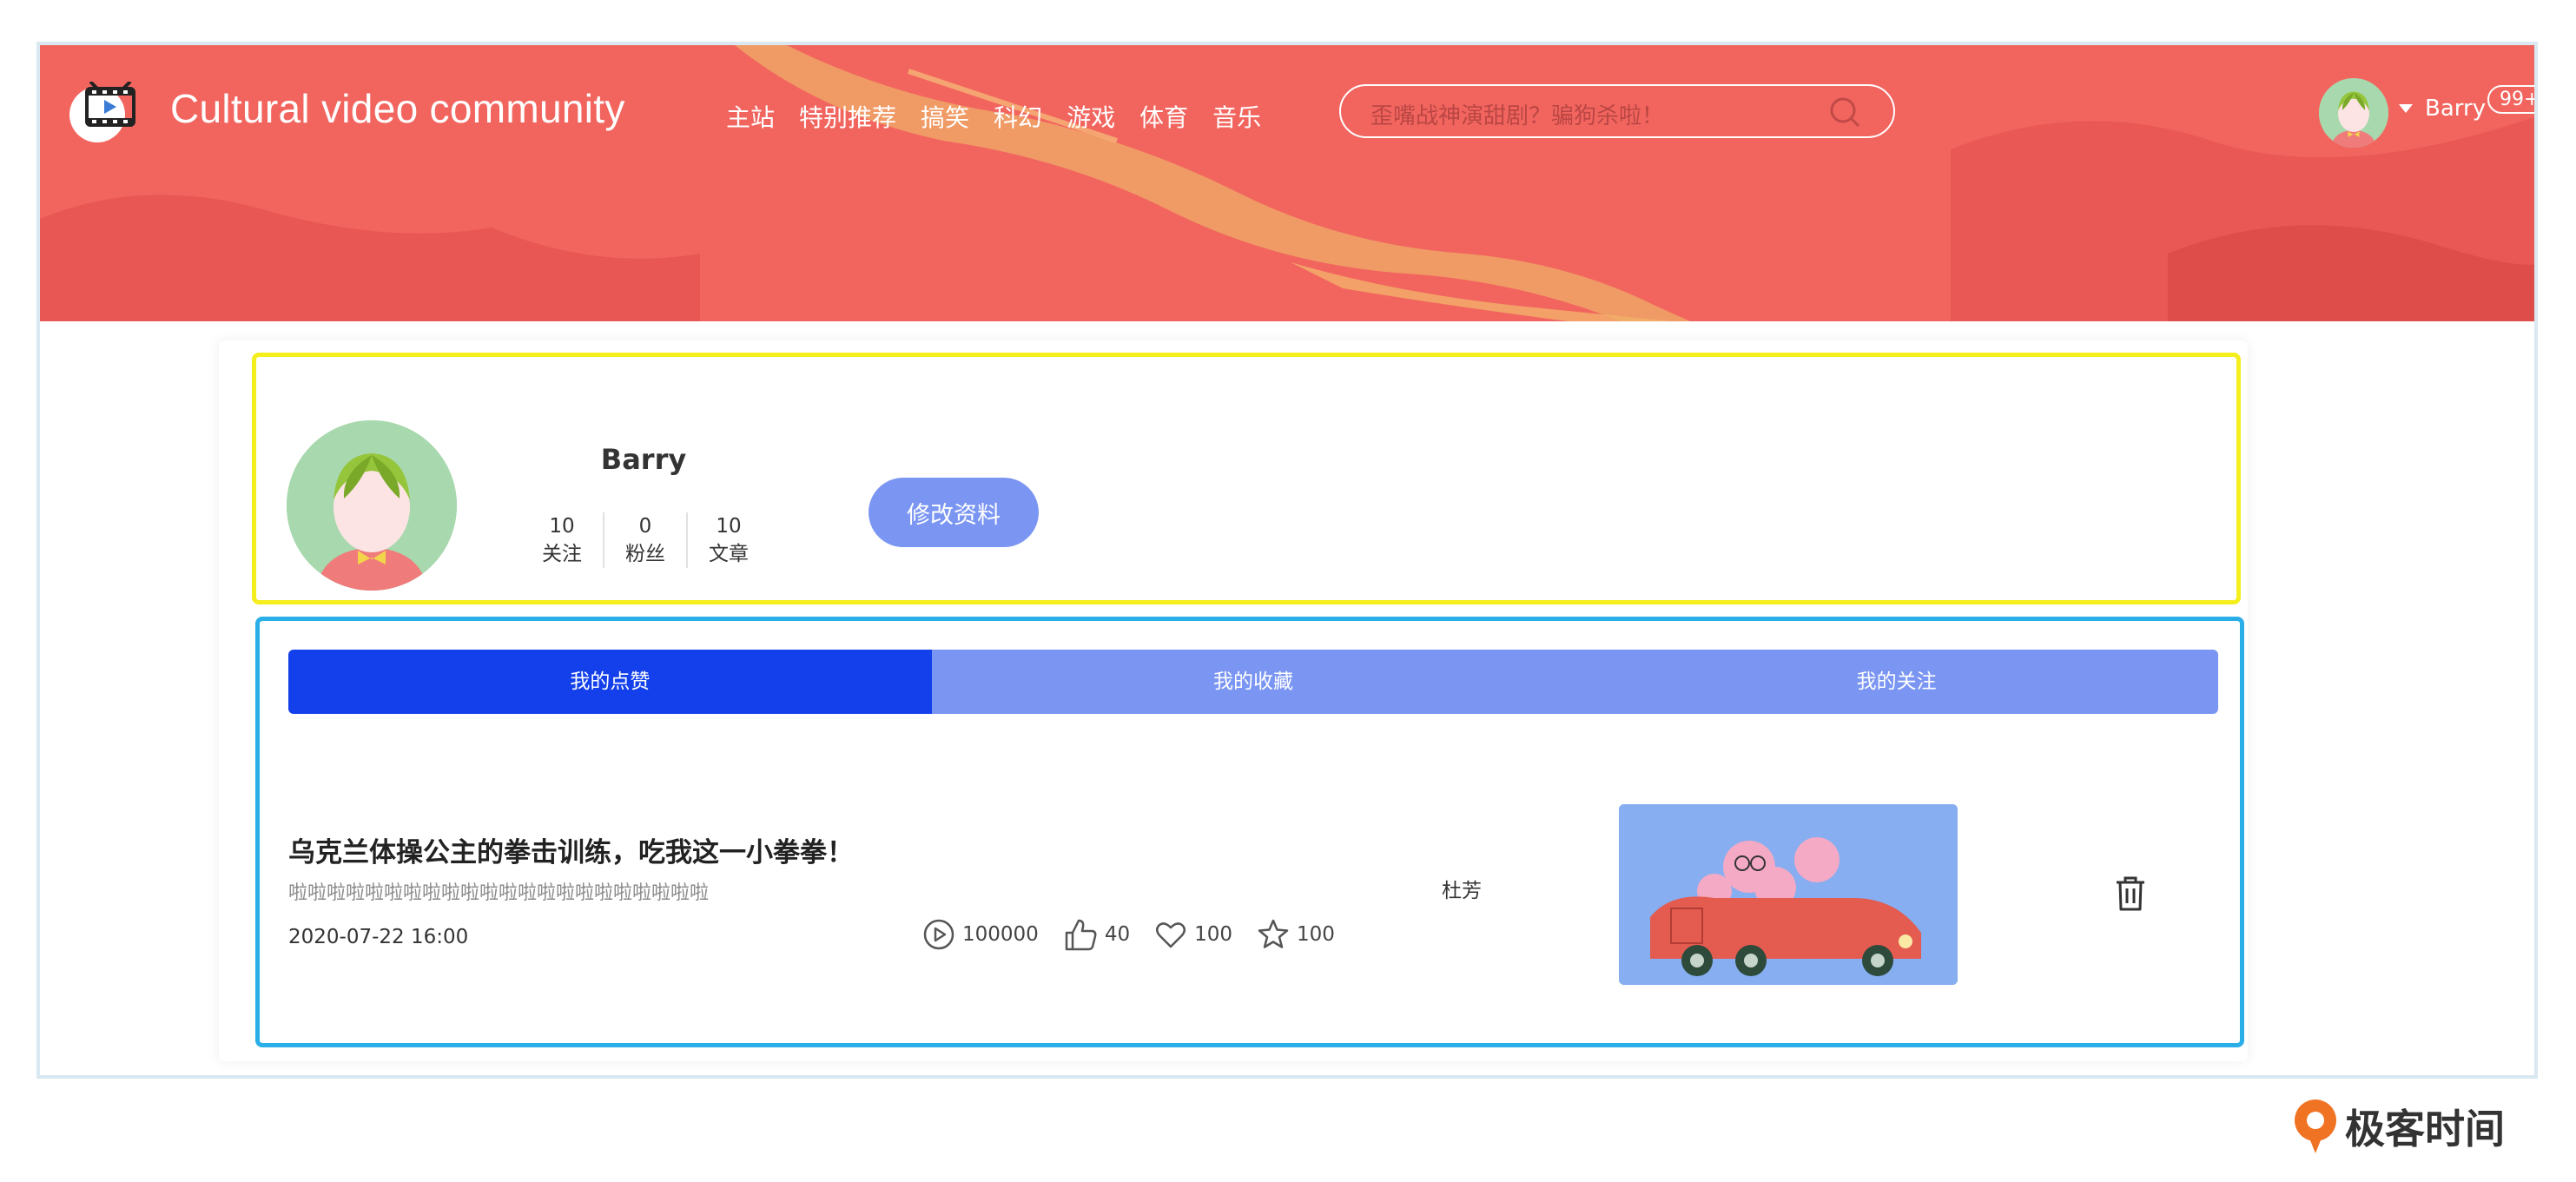 The image size is (2576, 1182). Describe the element at coordinates (954, 512) in the screenshot. I see `edit-profile-button: 修改资料` at that location.